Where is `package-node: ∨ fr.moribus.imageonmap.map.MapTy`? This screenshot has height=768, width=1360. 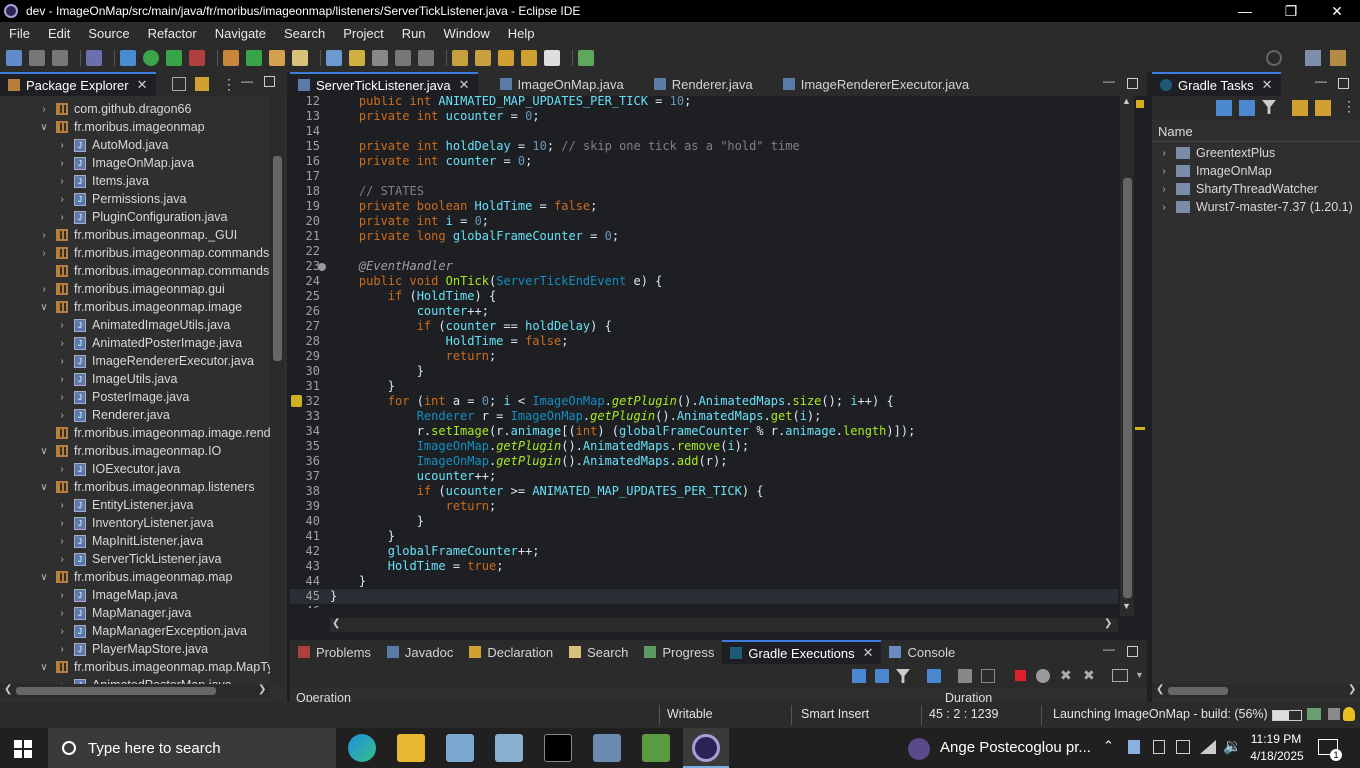 package-node: ∨ fr.moribus.imageonmap.map.MapTy is located at coordinates (154, 667).